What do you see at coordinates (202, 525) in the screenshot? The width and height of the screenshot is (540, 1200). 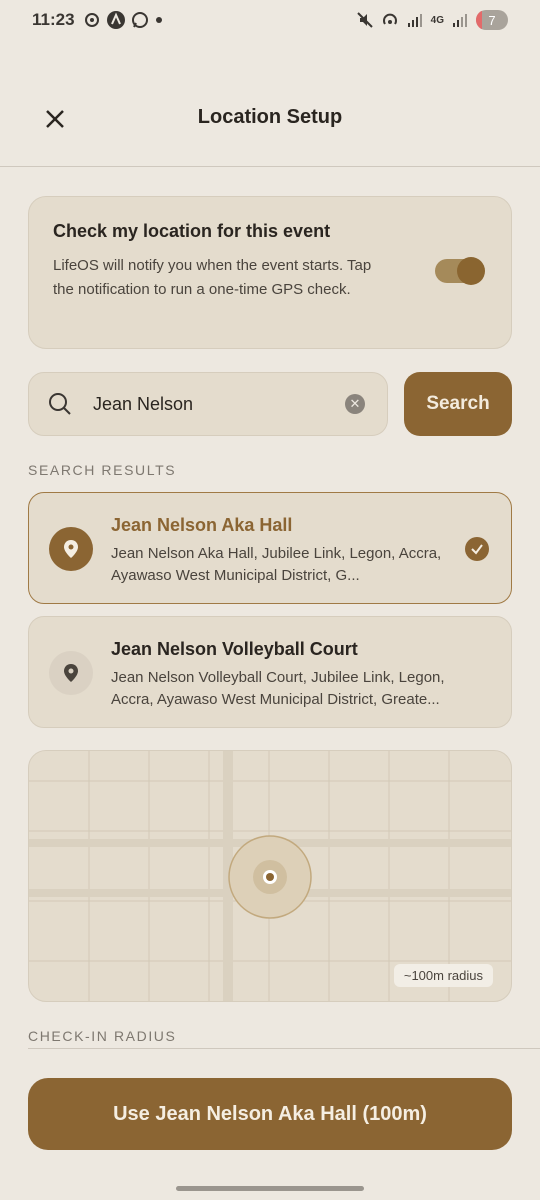 I see `result-name: Jean Nelson Aka Hall` at bounding box center [202, 525].